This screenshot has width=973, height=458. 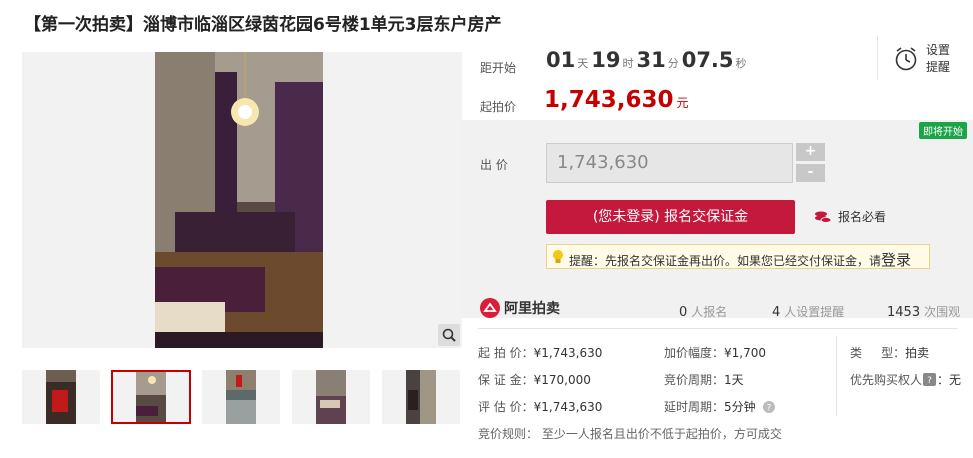 I want to click on stat-views: 1453 次围观, so click(x=923, y=311).